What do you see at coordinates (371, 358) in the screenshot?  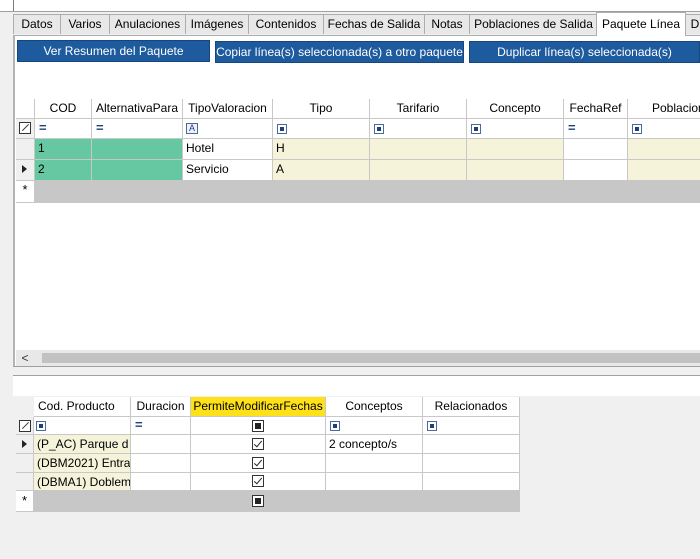 I see `scrollbar-thumb` at bounding box center [371, 358].